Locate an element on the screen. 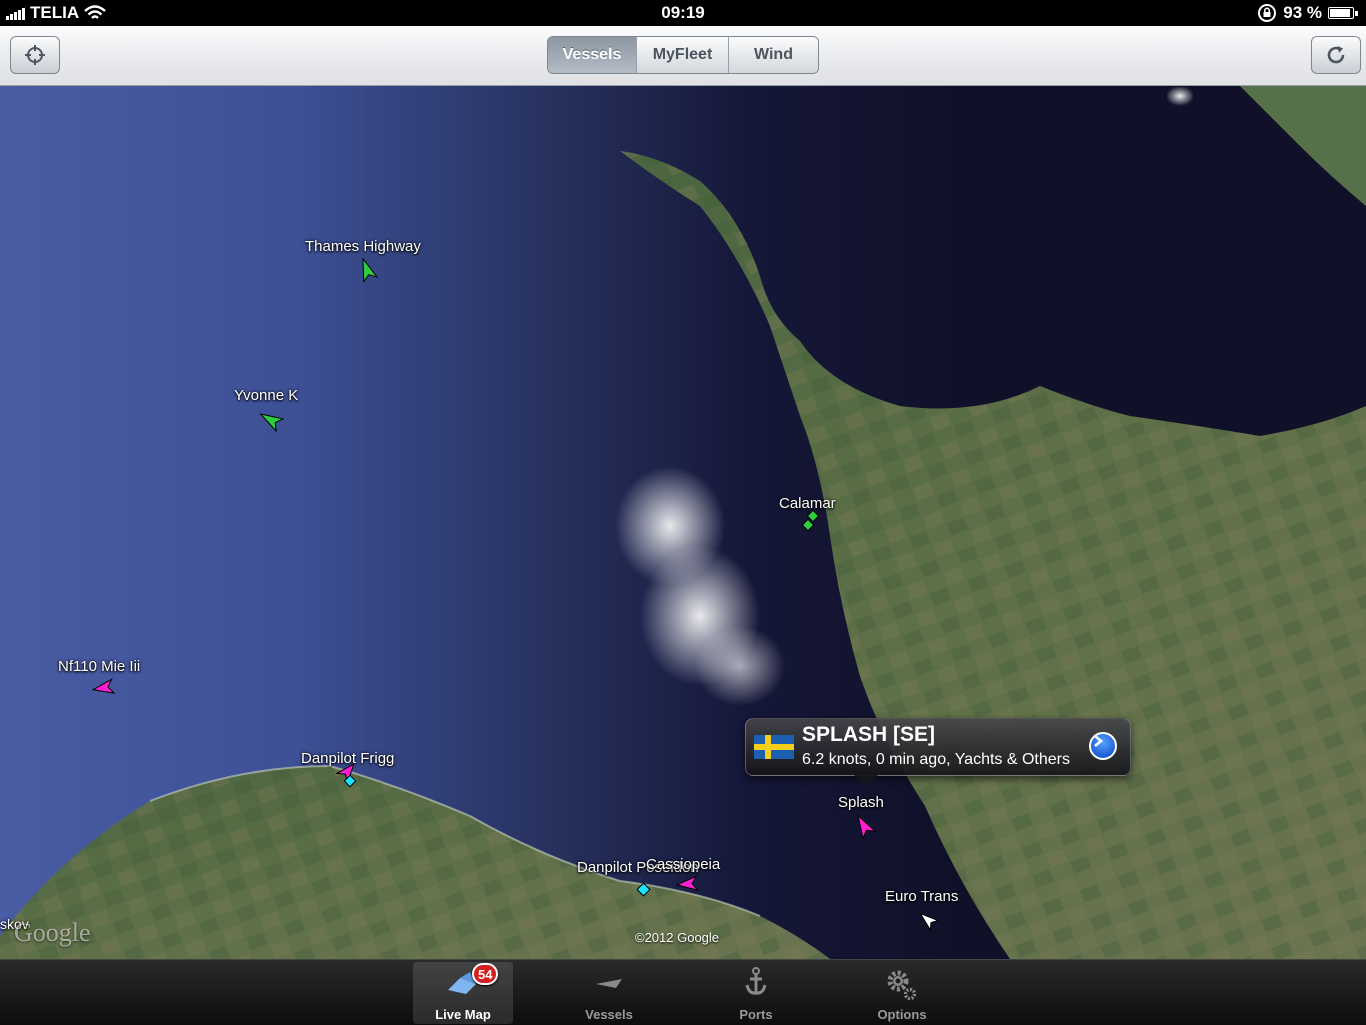 This screenshot has height=1025, width=1366. status-right: 93 % is located at coordinates (1307, 13).